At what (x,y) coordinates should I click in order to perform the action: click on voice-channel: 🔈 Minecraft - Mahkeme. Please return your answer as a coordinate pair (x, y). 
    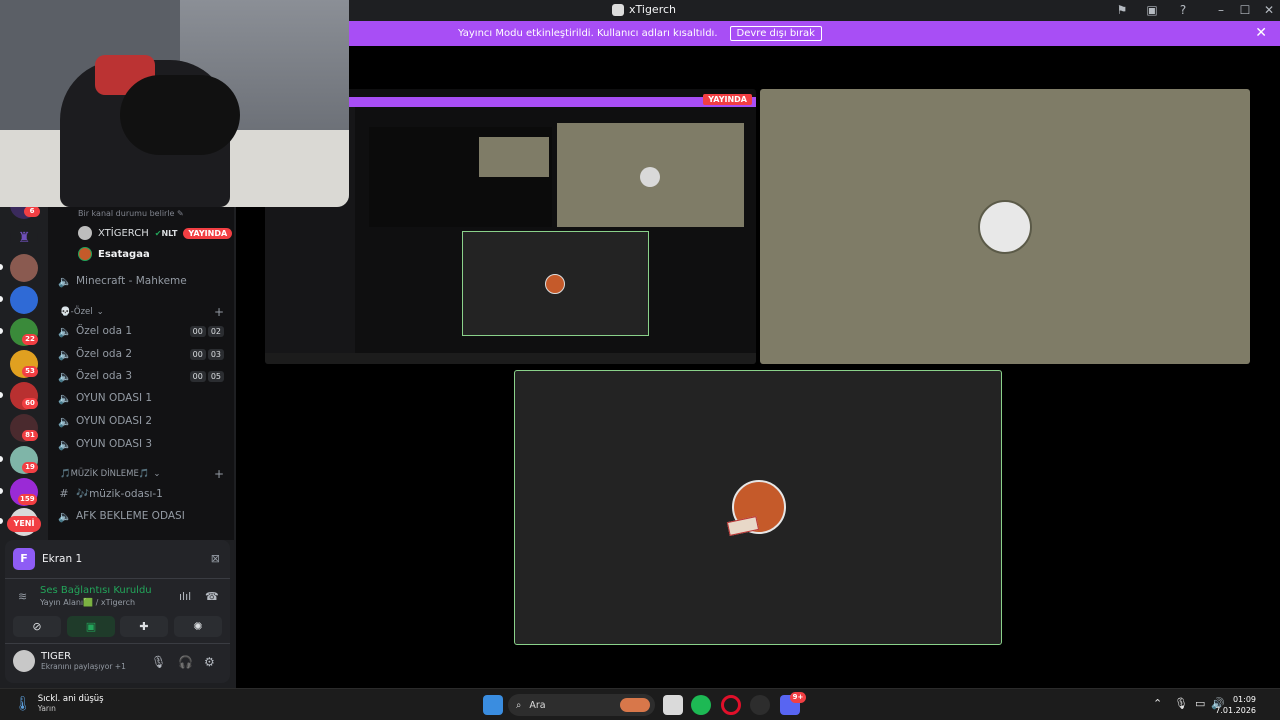
    Looking at the image, I should click on (143, 281).